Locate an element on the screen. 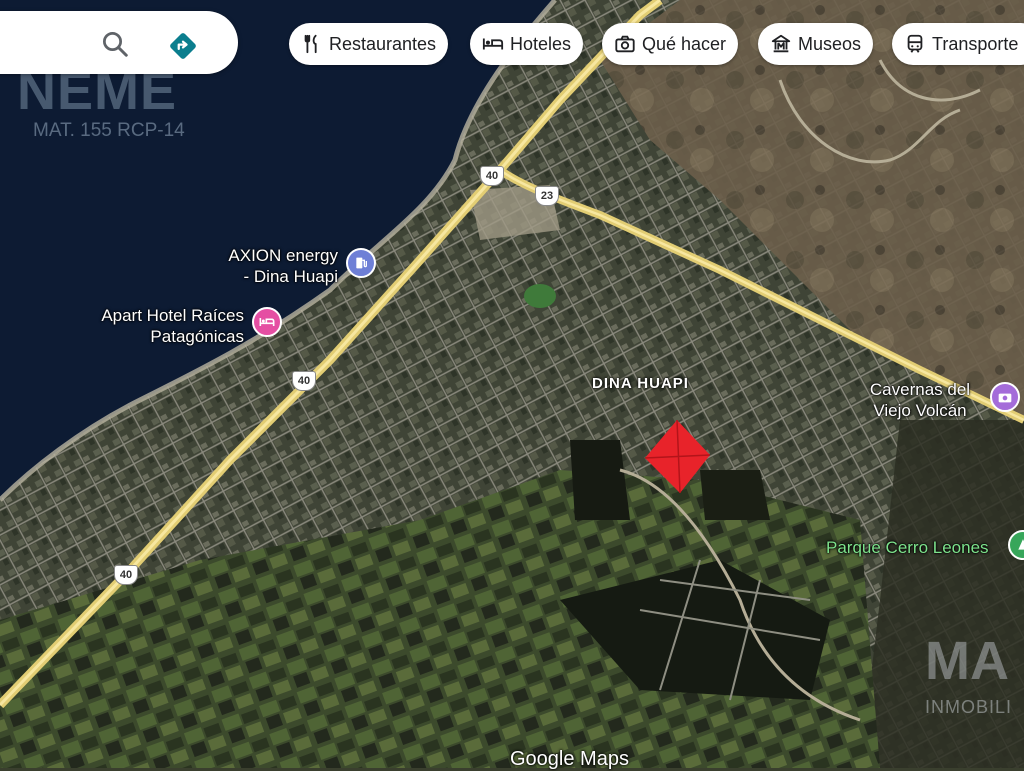  poi-name-line: AXION energy is located at coordinates (283, 255).